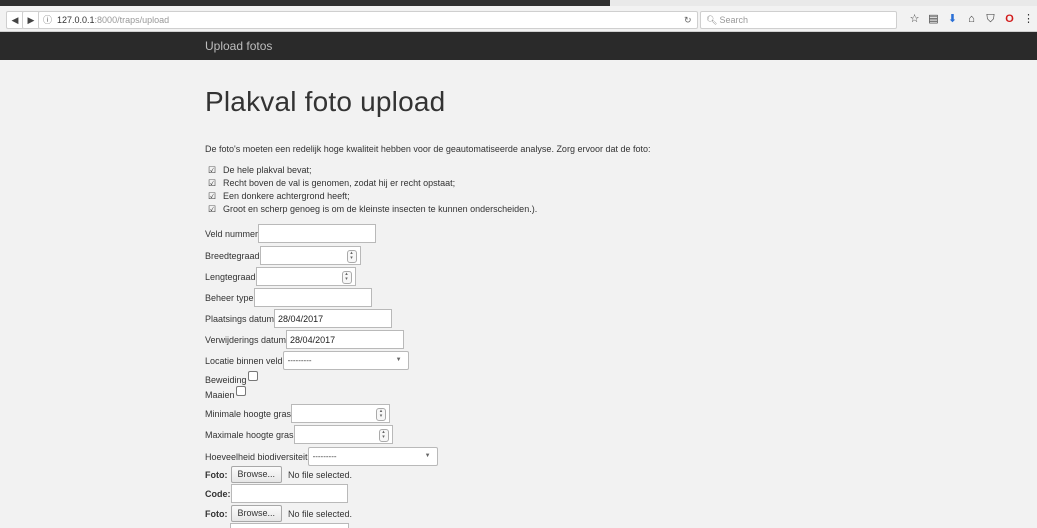 This screenshot has width=1037, height=528. I want to click on menu-icon: ⋮, so click(1028, 19).